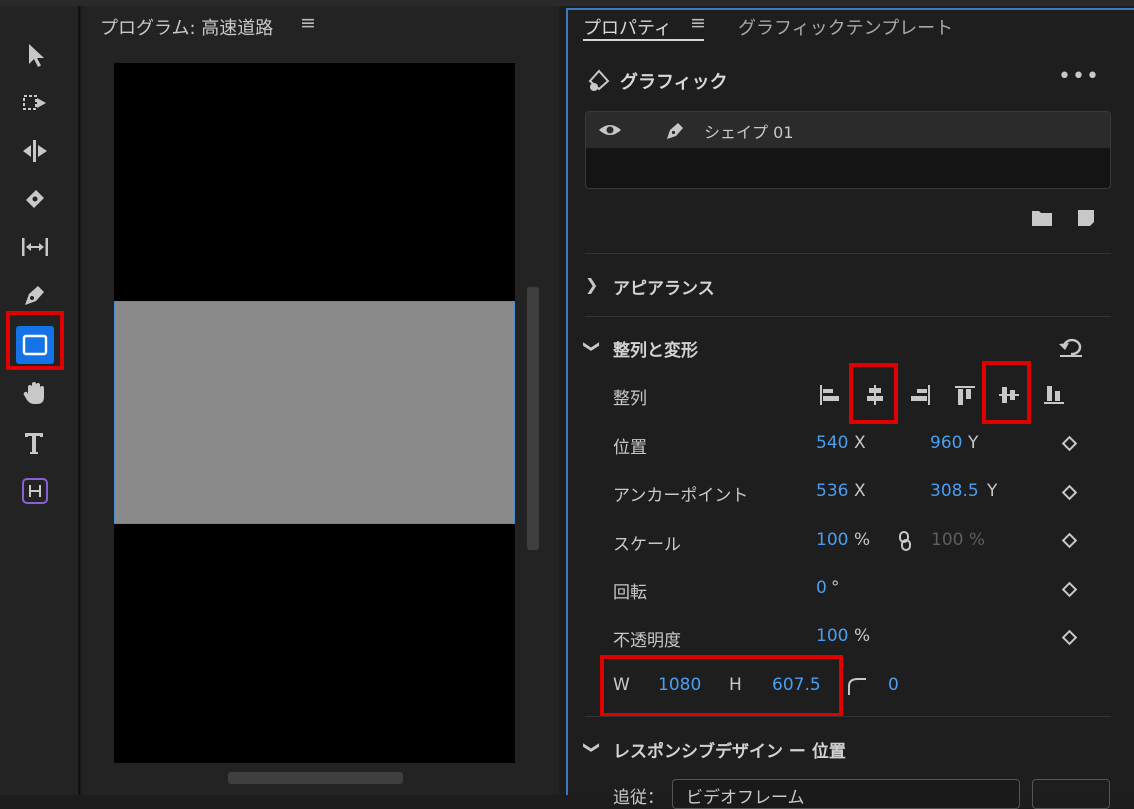  What do you see at coordinates (630, 448) in the screenshot?
I see `position-label: 位置` at bounding box center [630, 448].